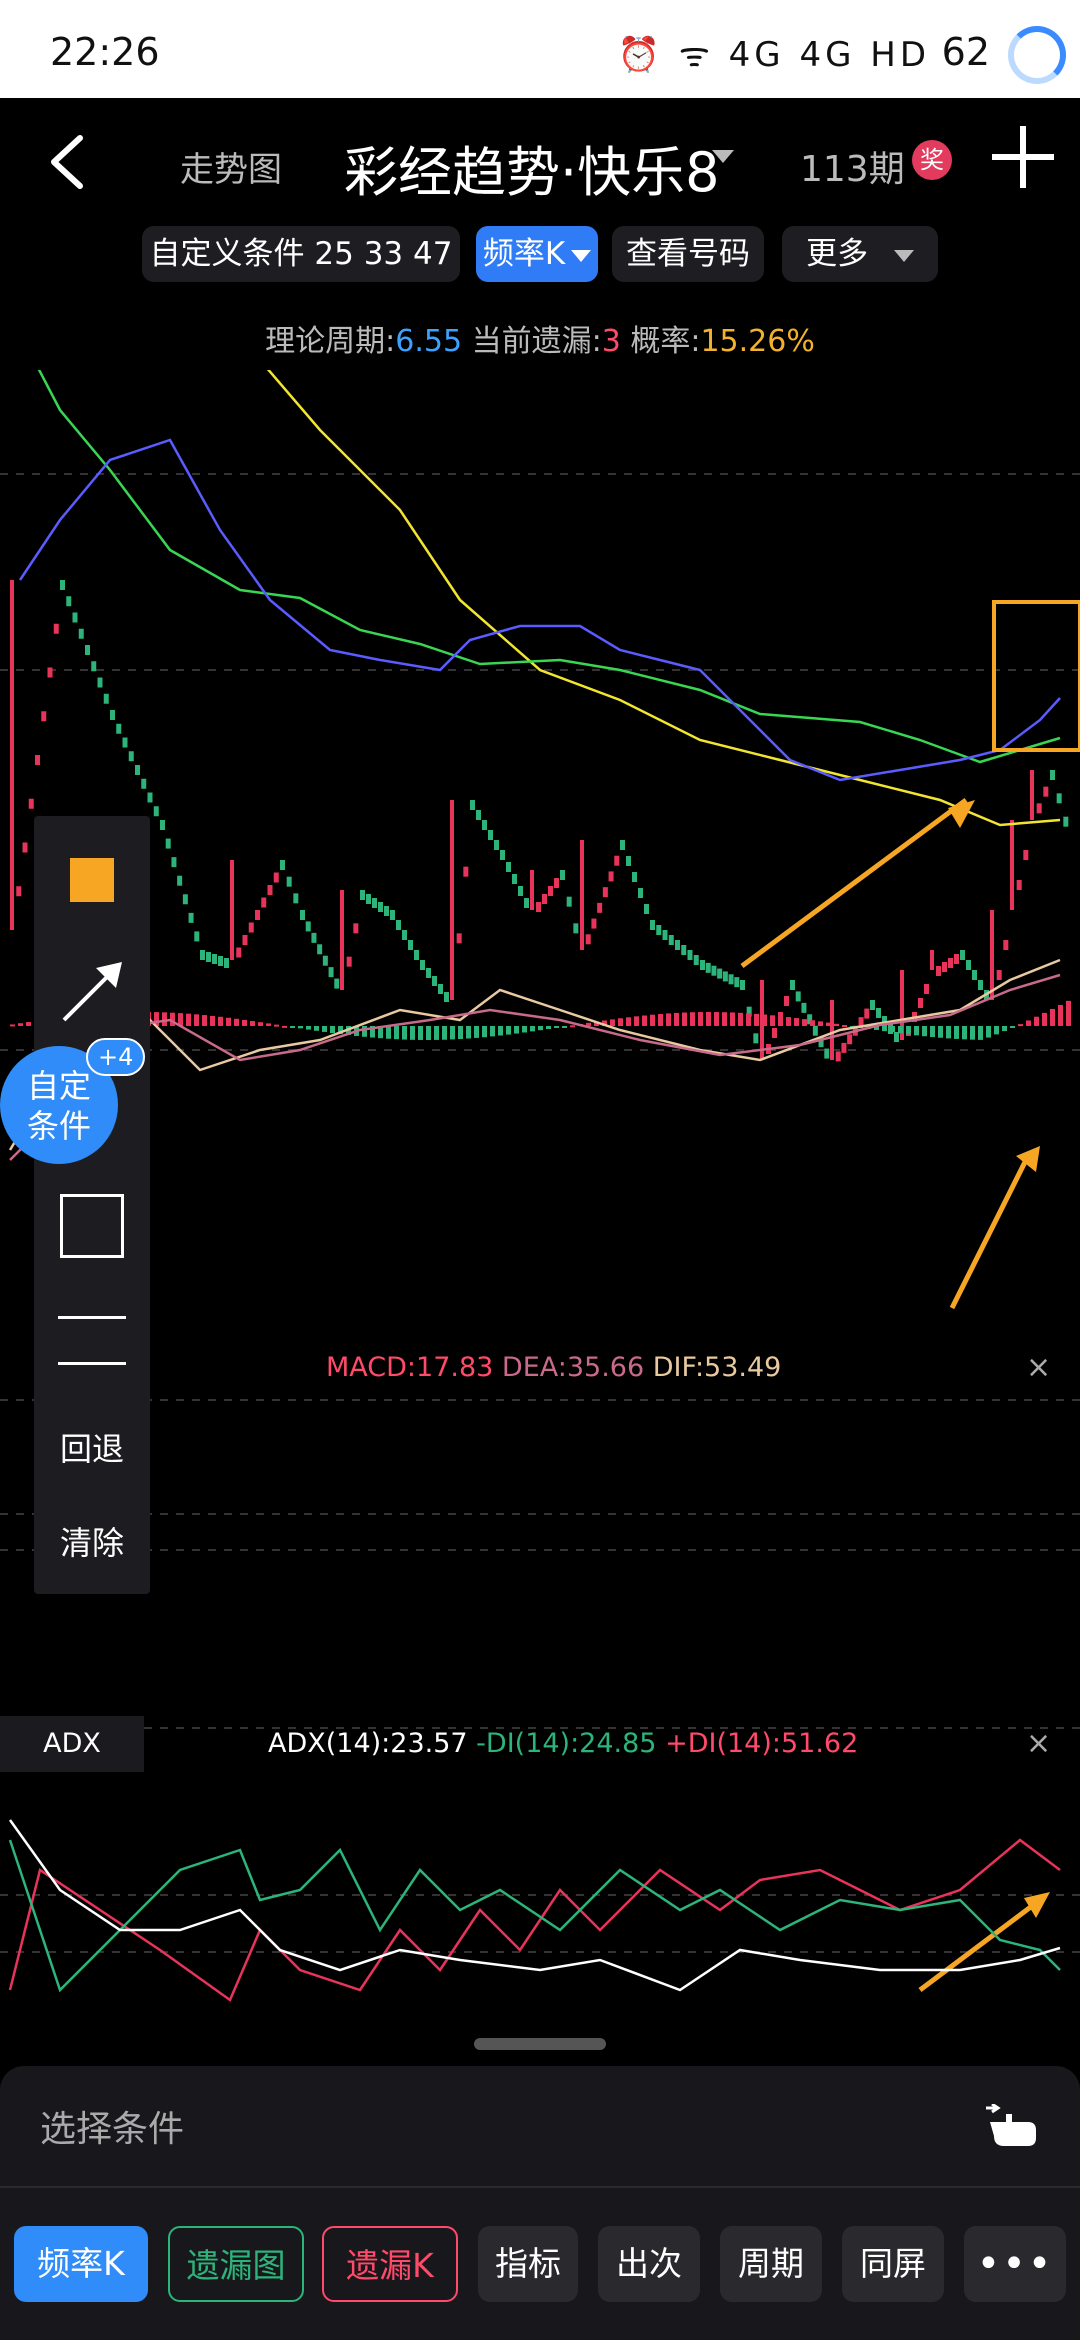  Describe the element at coordinates (301, 254) in the screenshot. I see `custom-condition-chip: 自定义条件 25 33 47` at that location.